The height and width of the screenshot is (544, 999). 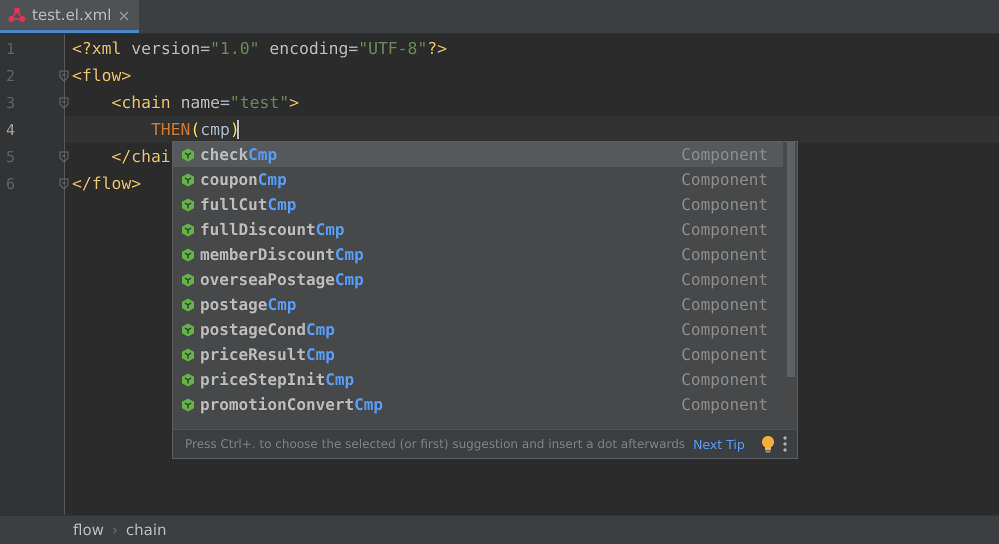 I want to click on code-line: </chai, so click(x=140, y=156).